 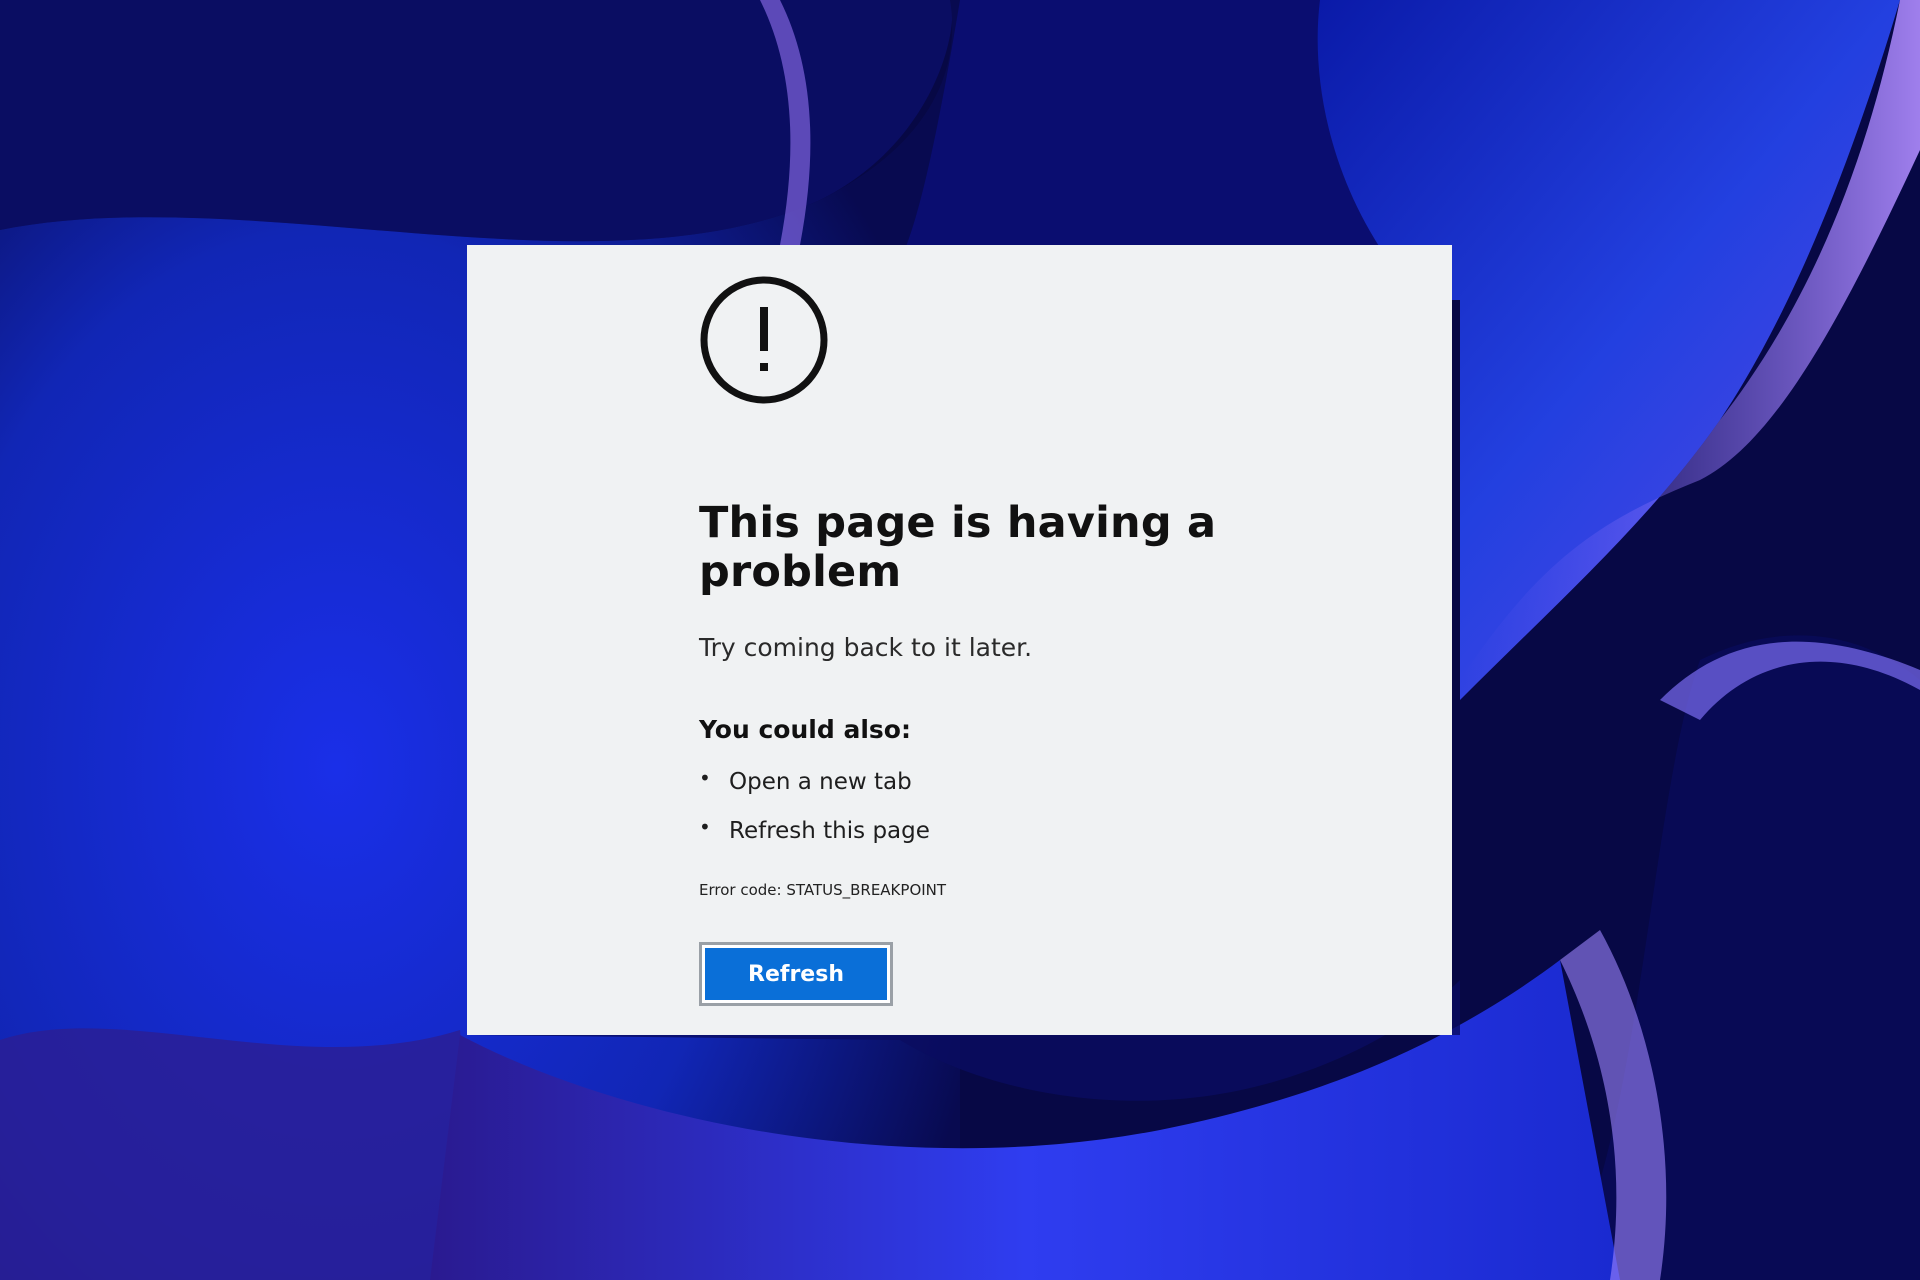 What do you see at coordinates (764, 340) in the screenshot?
I see `exclamation-circle-icon` at bounding box center [764, 340].